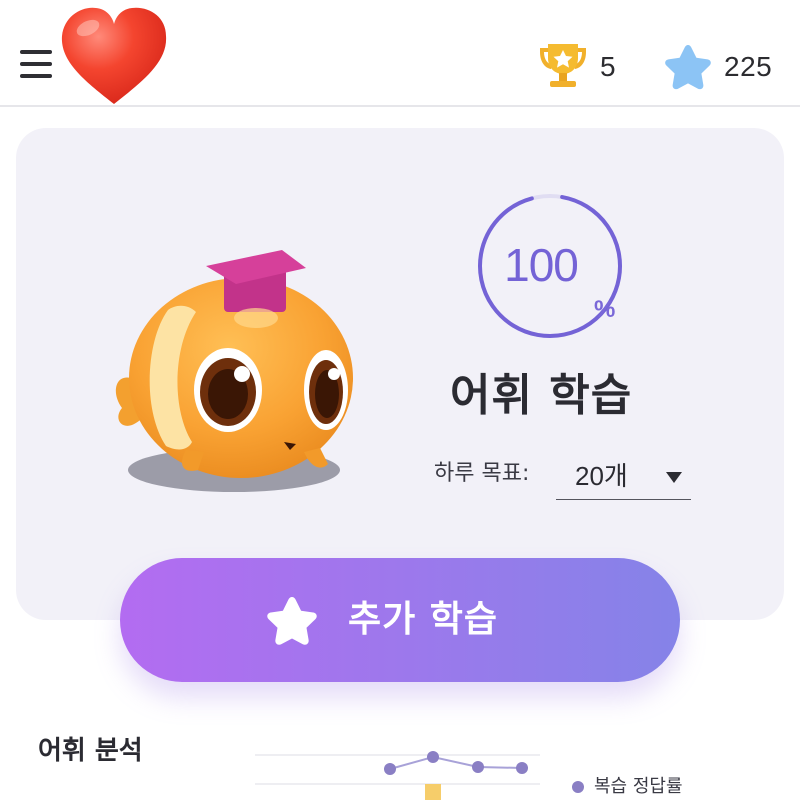 The width and height of the screenshot is (800, 800). I want to click on trophy-count: 5, so click(608, 66).